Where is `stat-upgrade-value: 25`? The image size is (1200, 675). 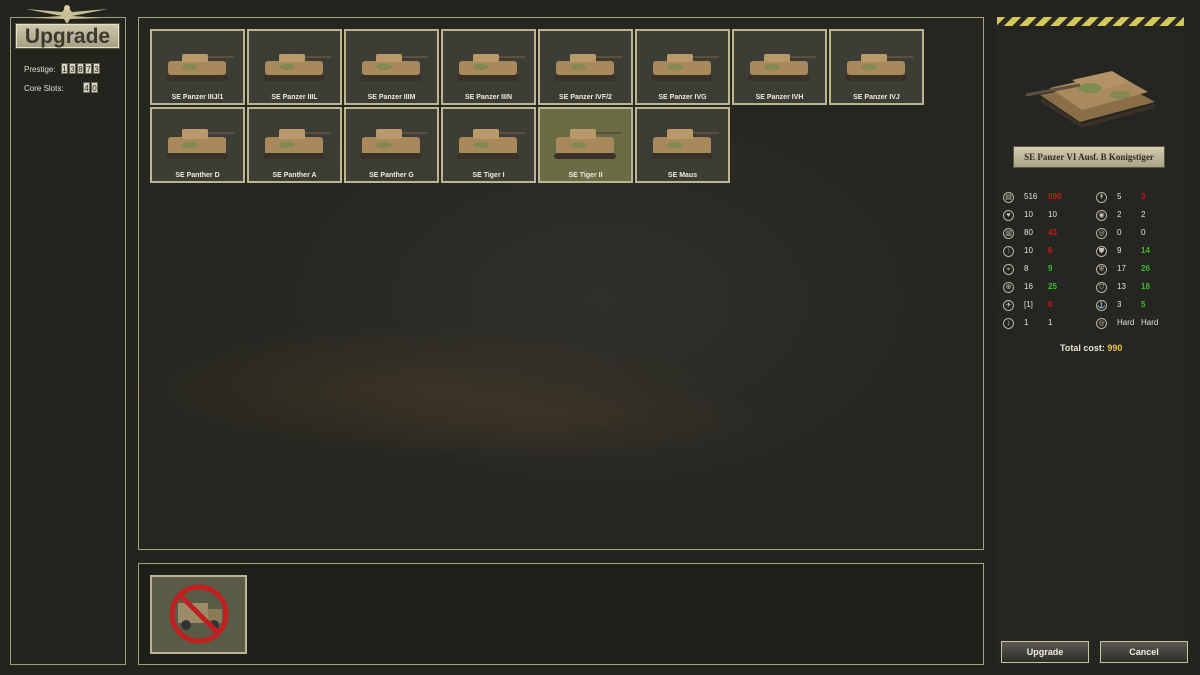
stat-upgrade-value: 25 is located at coordinates (1052, 286).